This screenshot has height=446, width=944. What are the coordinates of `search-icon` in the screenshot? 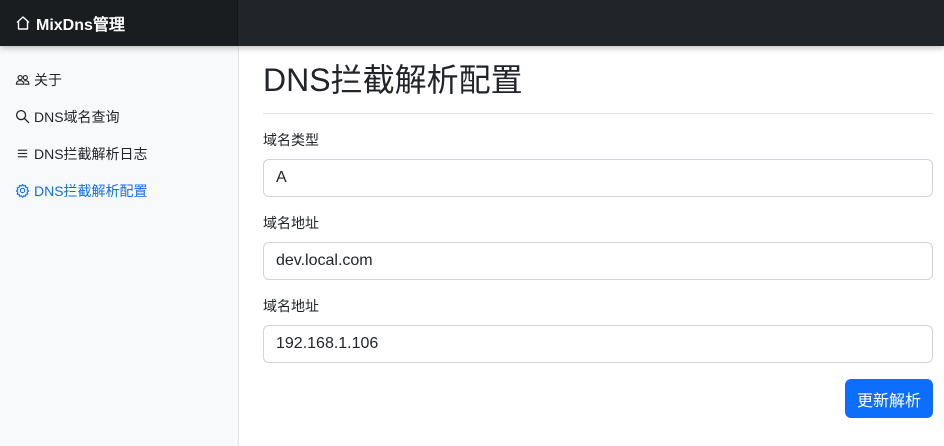 It's located at (22, 116).